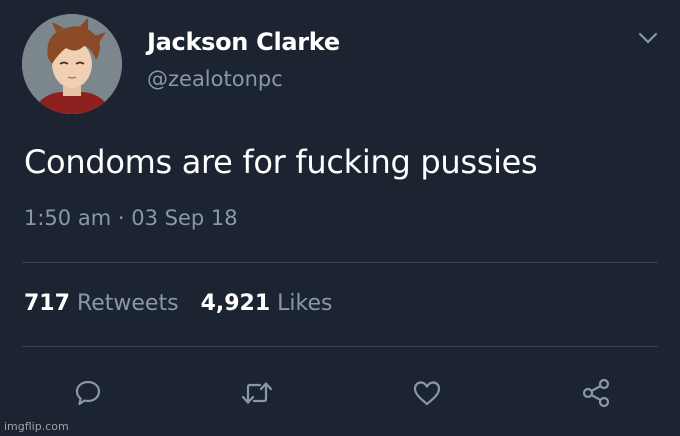  Describe the element at coordinates (596, 393) in the screenshot. I see `share-icon` at that location.